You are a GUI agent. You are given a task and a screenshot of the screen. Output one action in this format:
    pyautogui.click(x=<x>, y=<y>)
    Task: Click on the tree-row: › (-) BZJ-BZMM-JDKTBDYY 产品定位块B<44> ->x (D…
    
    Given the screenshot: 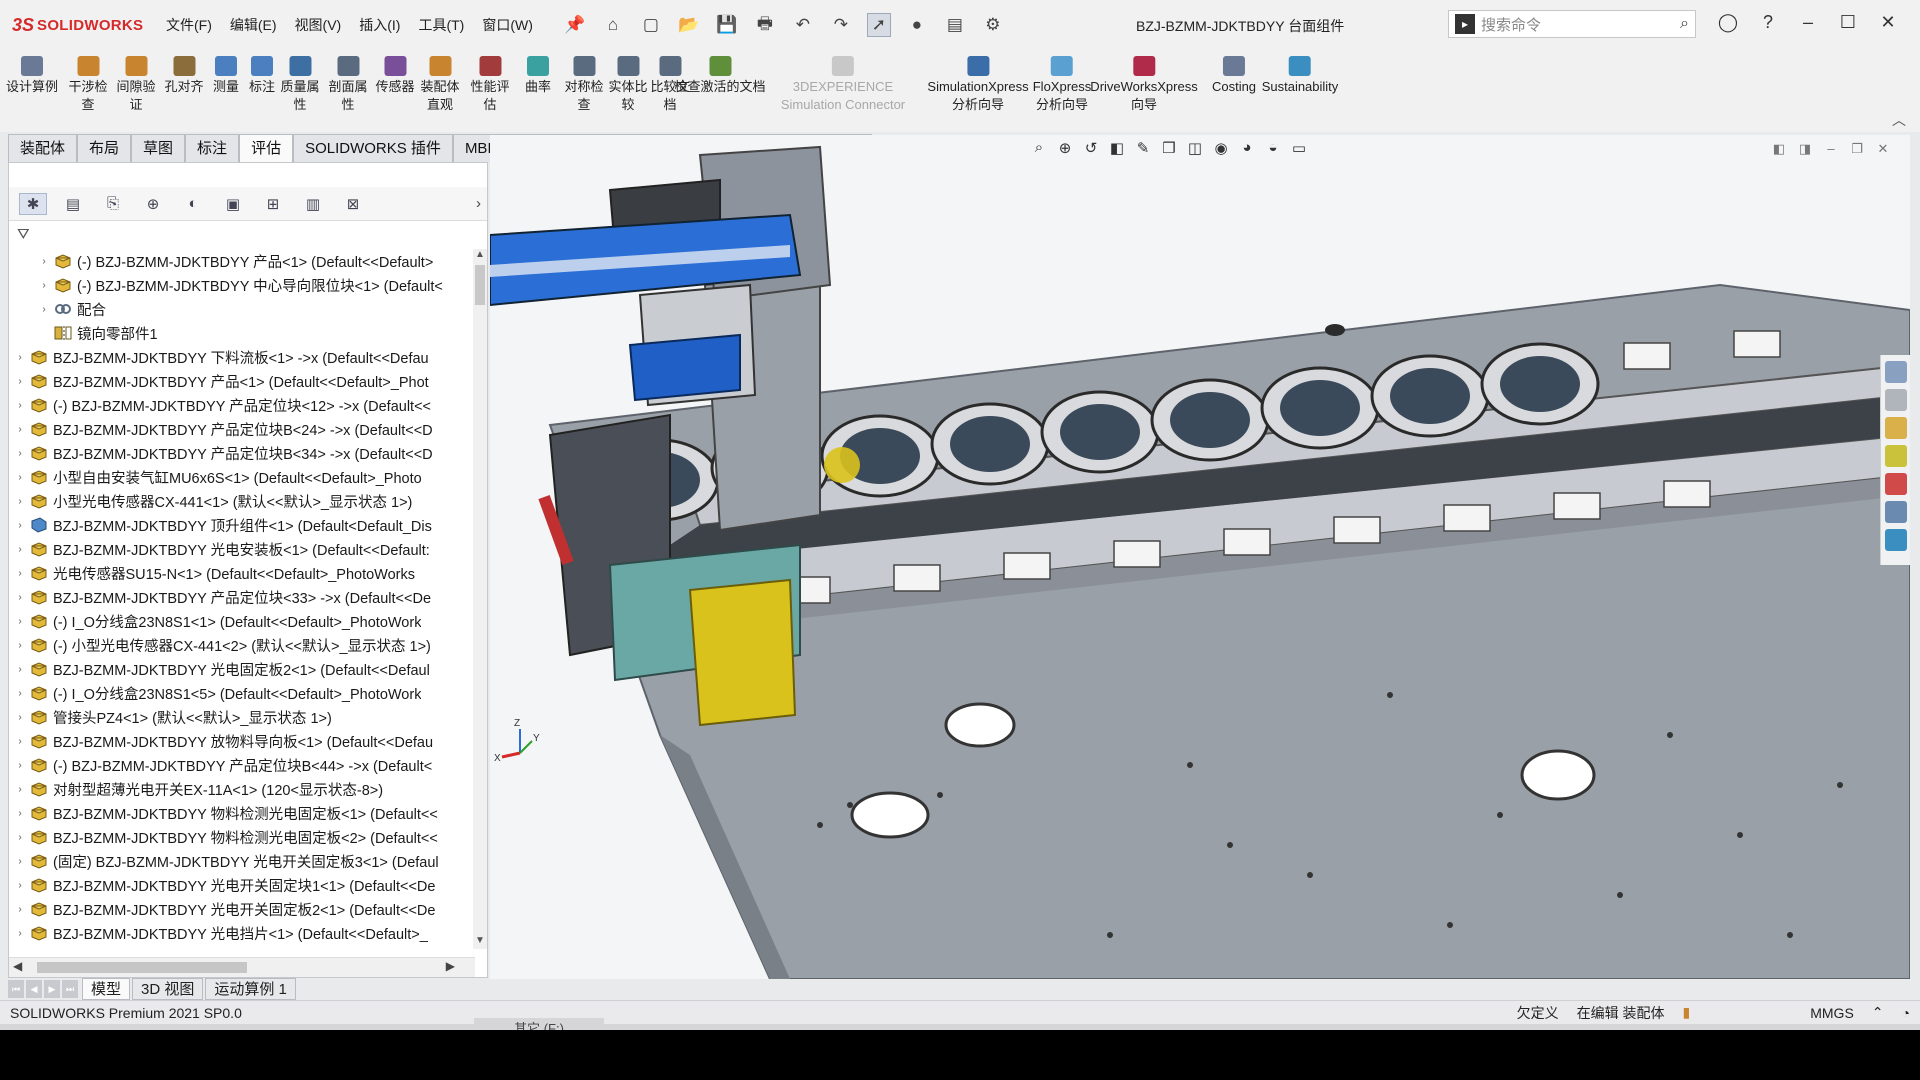 What is the action you would take?
    pyautogui.click(x=242, y=765)
    